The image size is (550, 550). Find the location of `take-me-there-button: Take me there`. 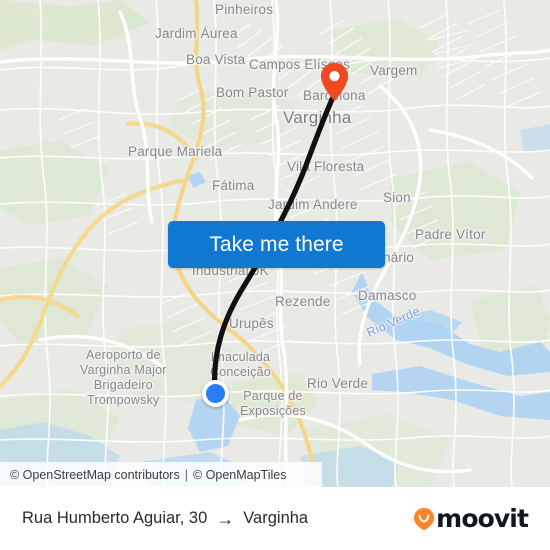

take-me-there-button: Take me there is located at coordinates (276, 244).